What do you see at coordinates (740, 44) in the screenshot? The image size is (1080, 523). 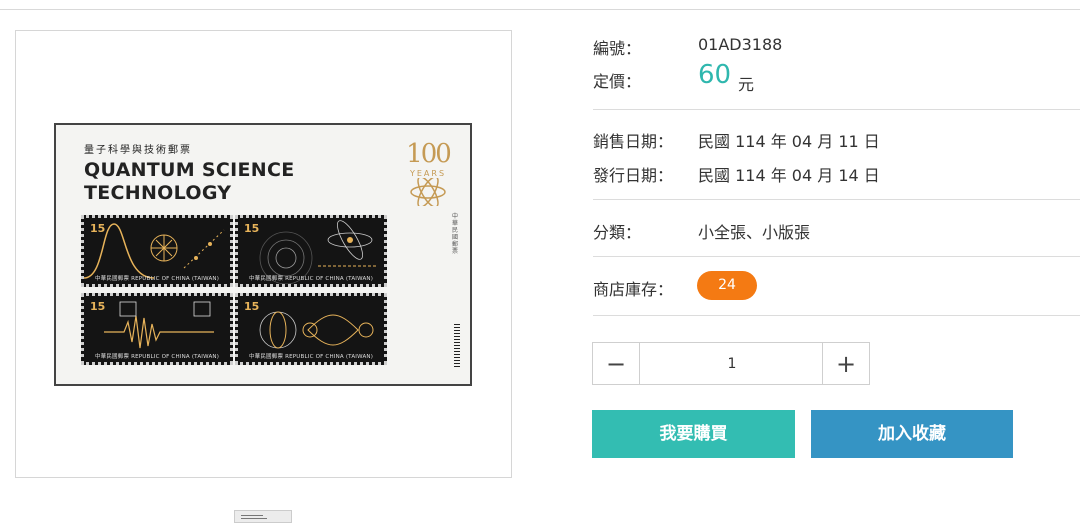 I see `product-number: 01AD3188` at bounding box center [740, 44].